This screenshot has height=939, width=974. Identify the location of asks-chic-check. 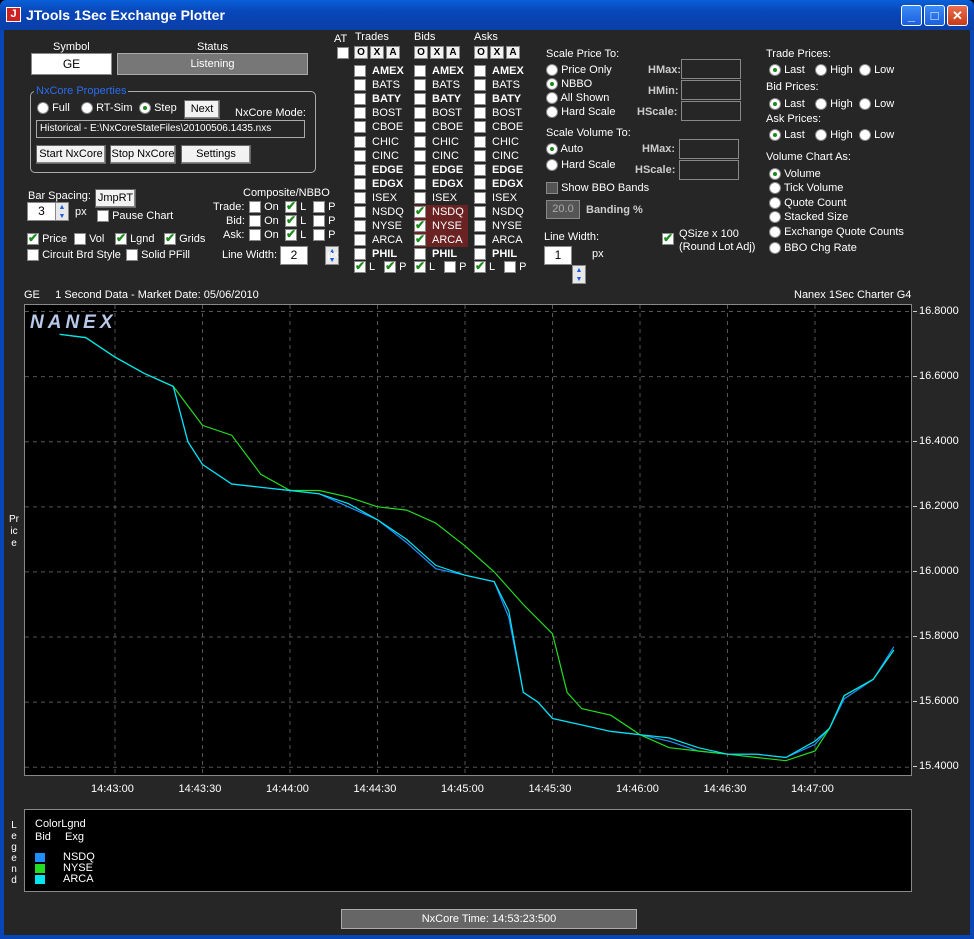
(480, 141).